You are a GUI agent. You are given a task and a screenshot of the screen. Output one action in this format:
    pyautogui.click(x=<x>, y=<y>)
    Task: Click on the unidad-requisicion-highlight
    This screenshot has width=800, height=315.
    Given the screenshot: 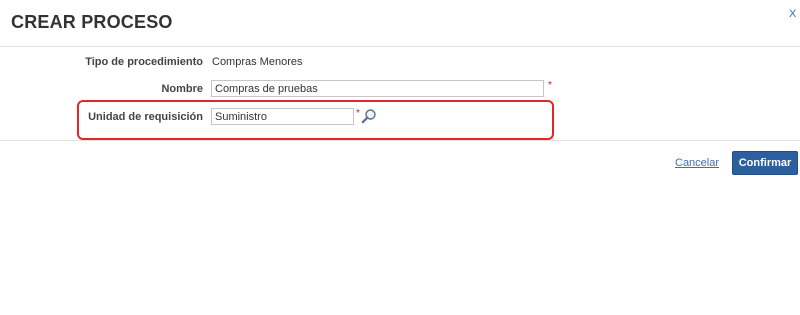 What is the action you would take?
    pyautogui.click(x=315, y=120)
    